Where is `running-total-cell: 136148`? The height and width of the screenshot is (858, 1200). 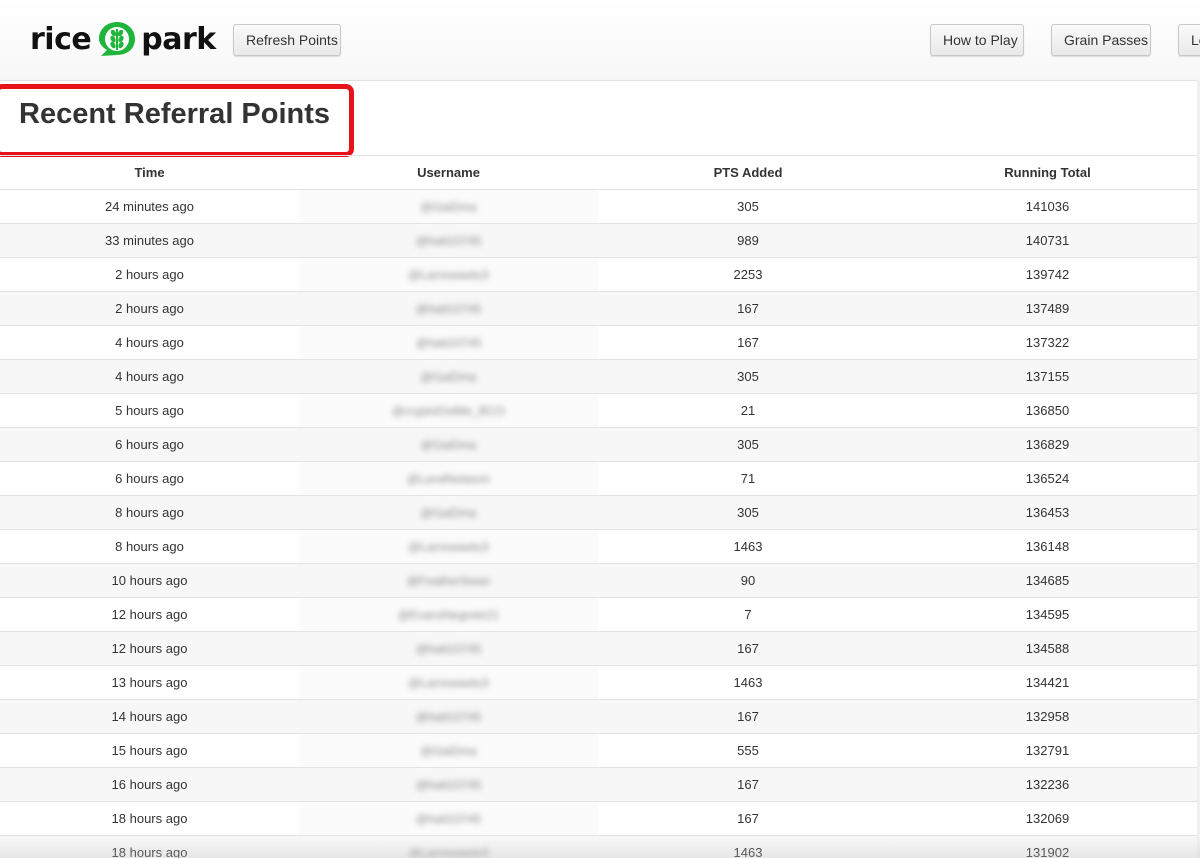 running-total-cell: 136148 is located at coordinates (1047, 546).